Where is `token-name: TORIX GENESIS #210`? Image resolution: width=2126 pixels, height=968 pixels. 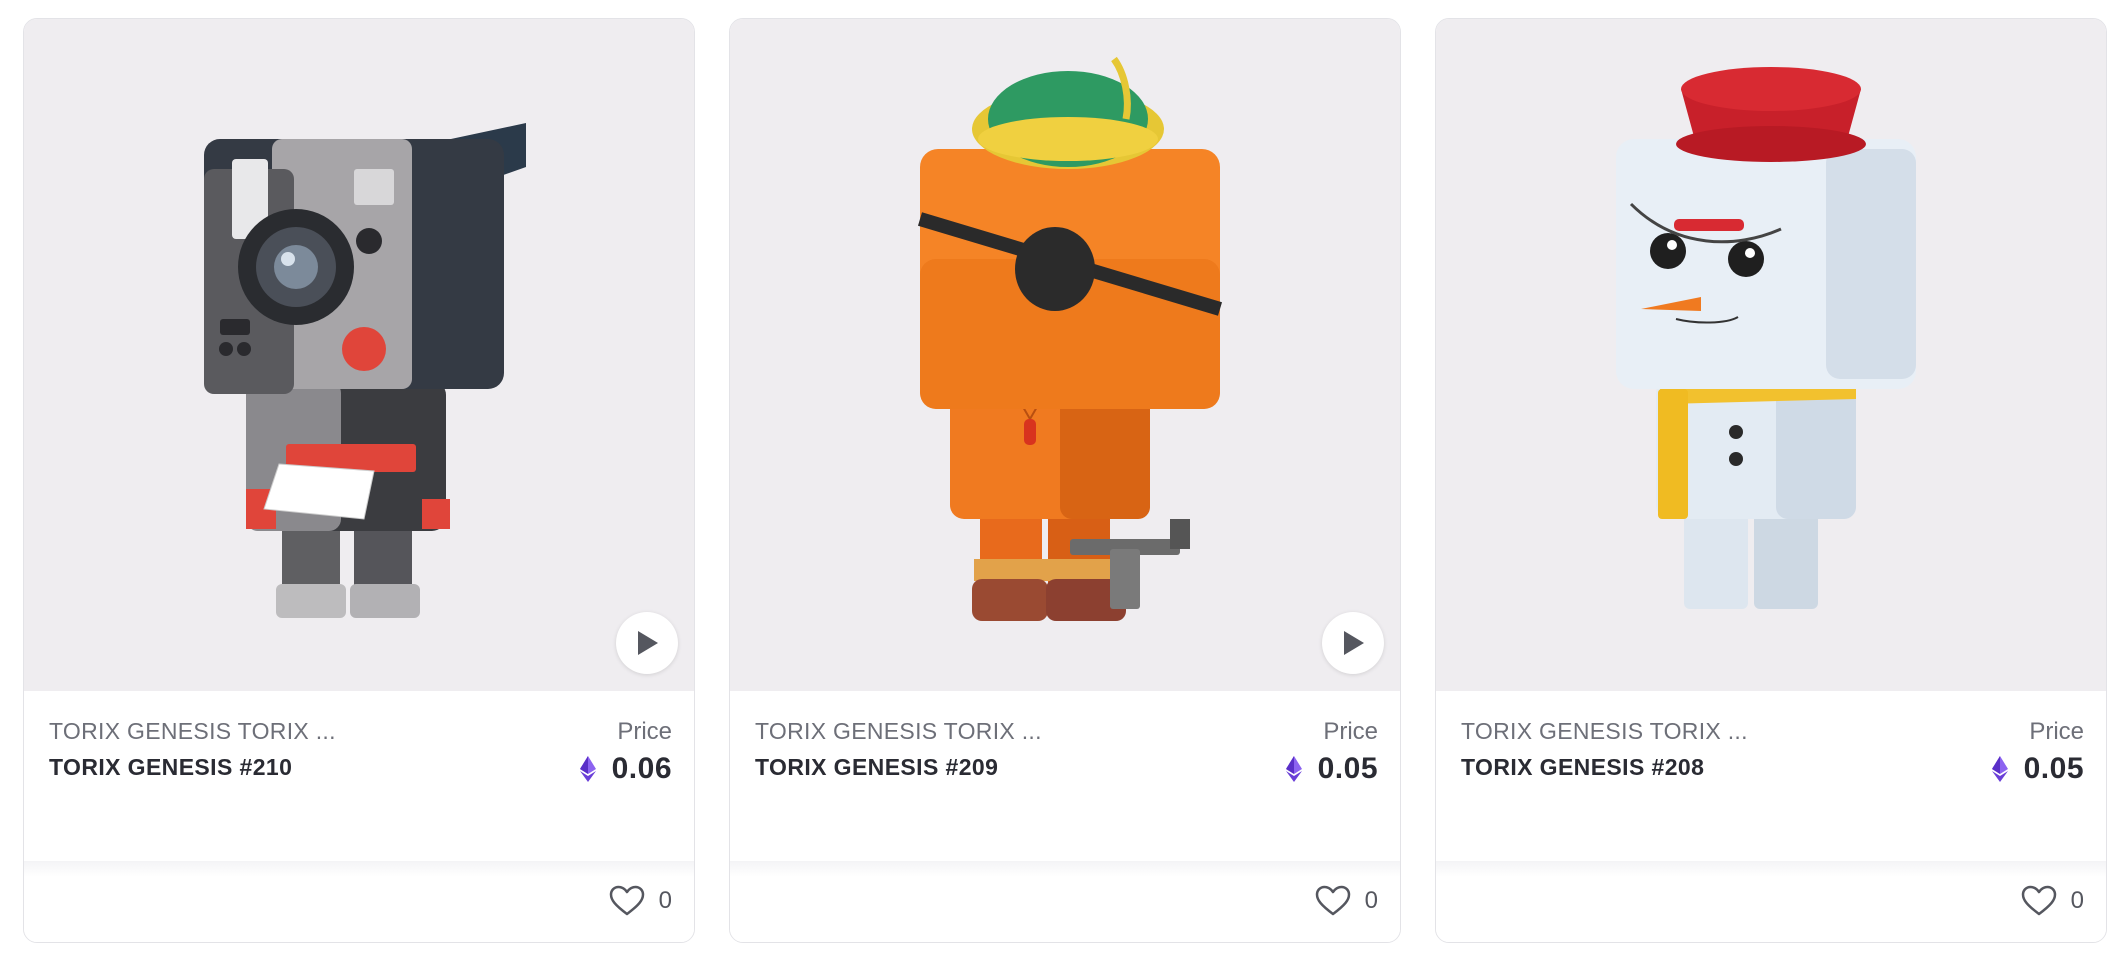 token-name: TORIX GENESIS #210 is located at coordinates (170, 767).